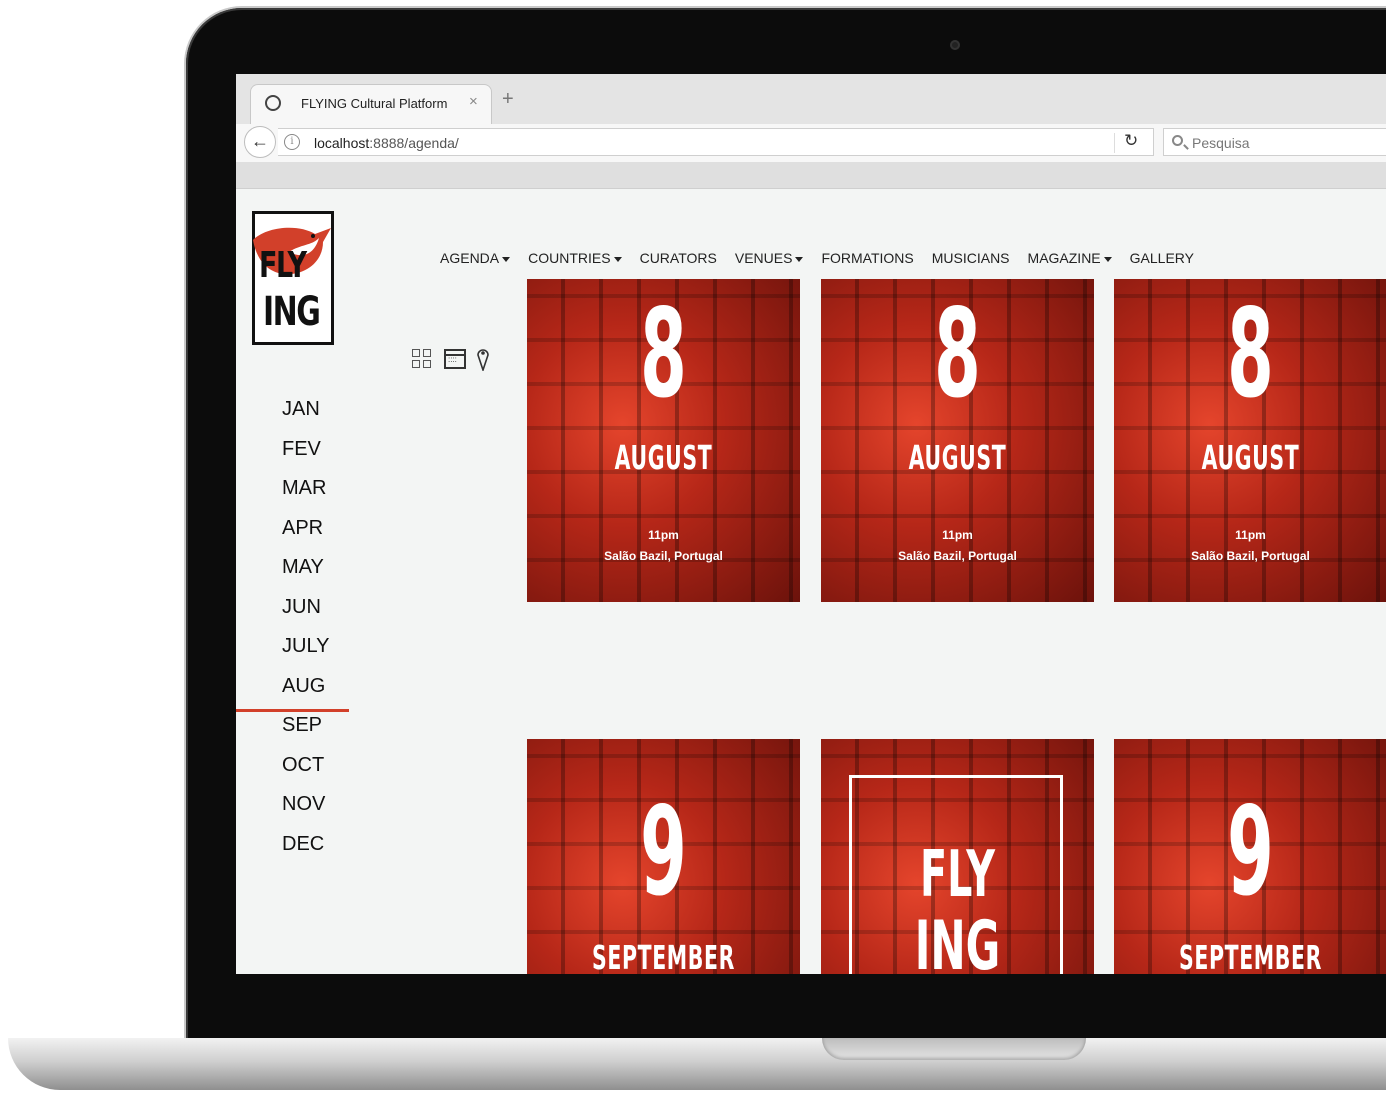 The height and width of the screenshot is (1093, 1386). What do you see at coordinates (716, 142) in the screenshot?
I see `url-bar: i localhost:8888/agenda/ ↻` at bounding box center [716, 142].